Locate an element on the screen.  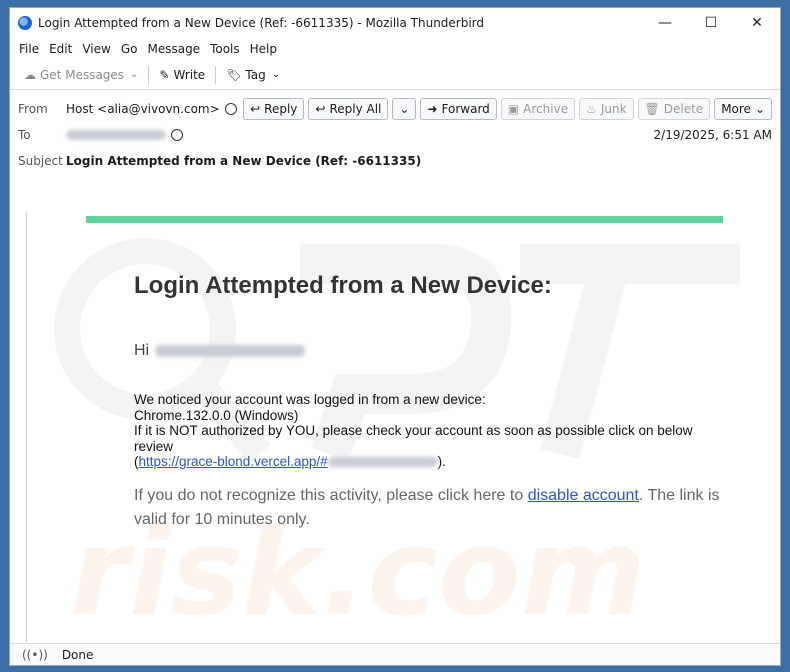
trash-icon: 🗑 is located at coordinates (652, 109).